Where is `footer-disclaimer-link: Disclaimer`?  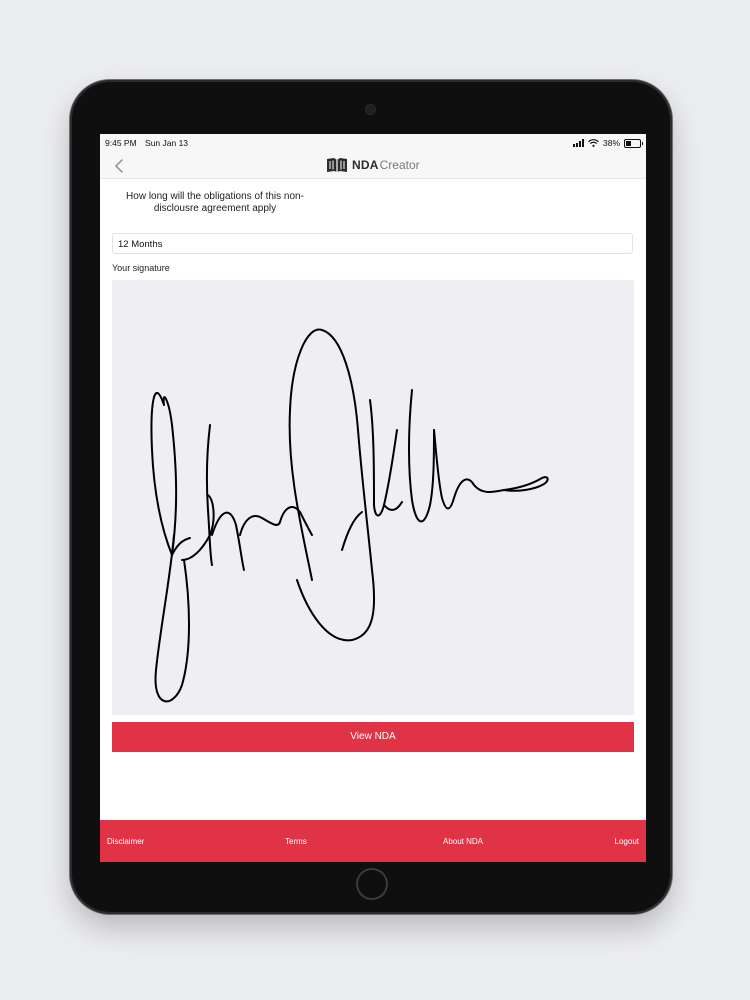
footer-disclaimer-link: Disclaimer is located at coordinates (125, 841).